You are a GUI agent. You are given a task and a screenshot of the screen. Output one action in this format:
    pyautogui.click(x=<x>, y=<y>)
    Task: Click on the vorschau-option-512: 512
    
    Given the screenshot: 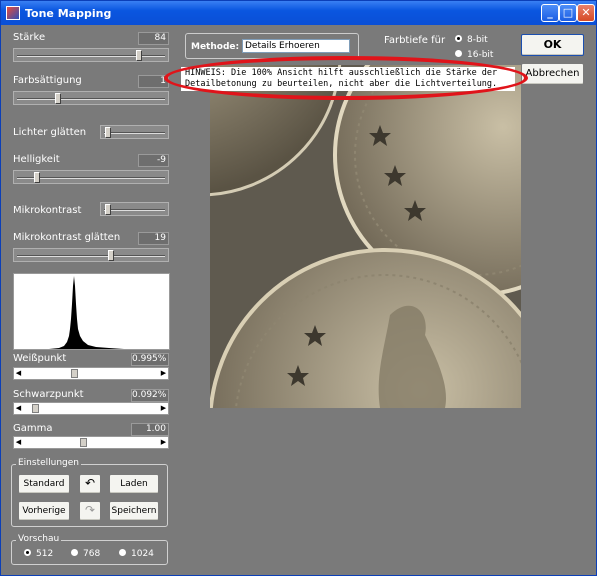 What is the action you would take?
    pyautogui.click(x=38, y=553)
    